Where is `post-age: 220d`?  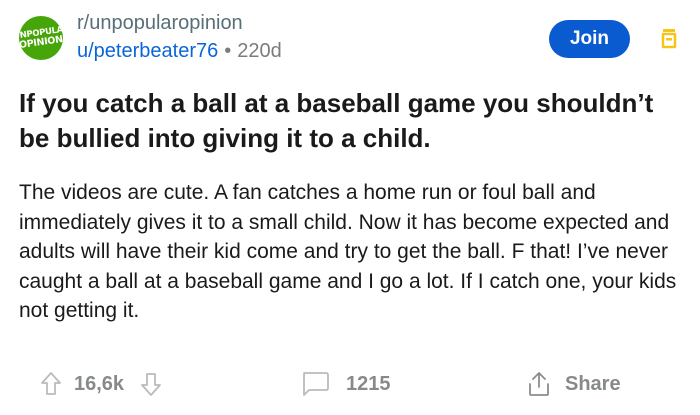 post-age: 220d is located at coordinates (259, 51).